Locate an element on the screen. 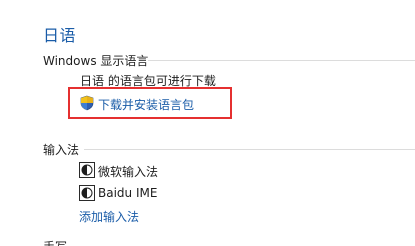 This screenshot has height=246, width=415. add-input-method-link: 添加输入法 is located at coordinates (109, 216).